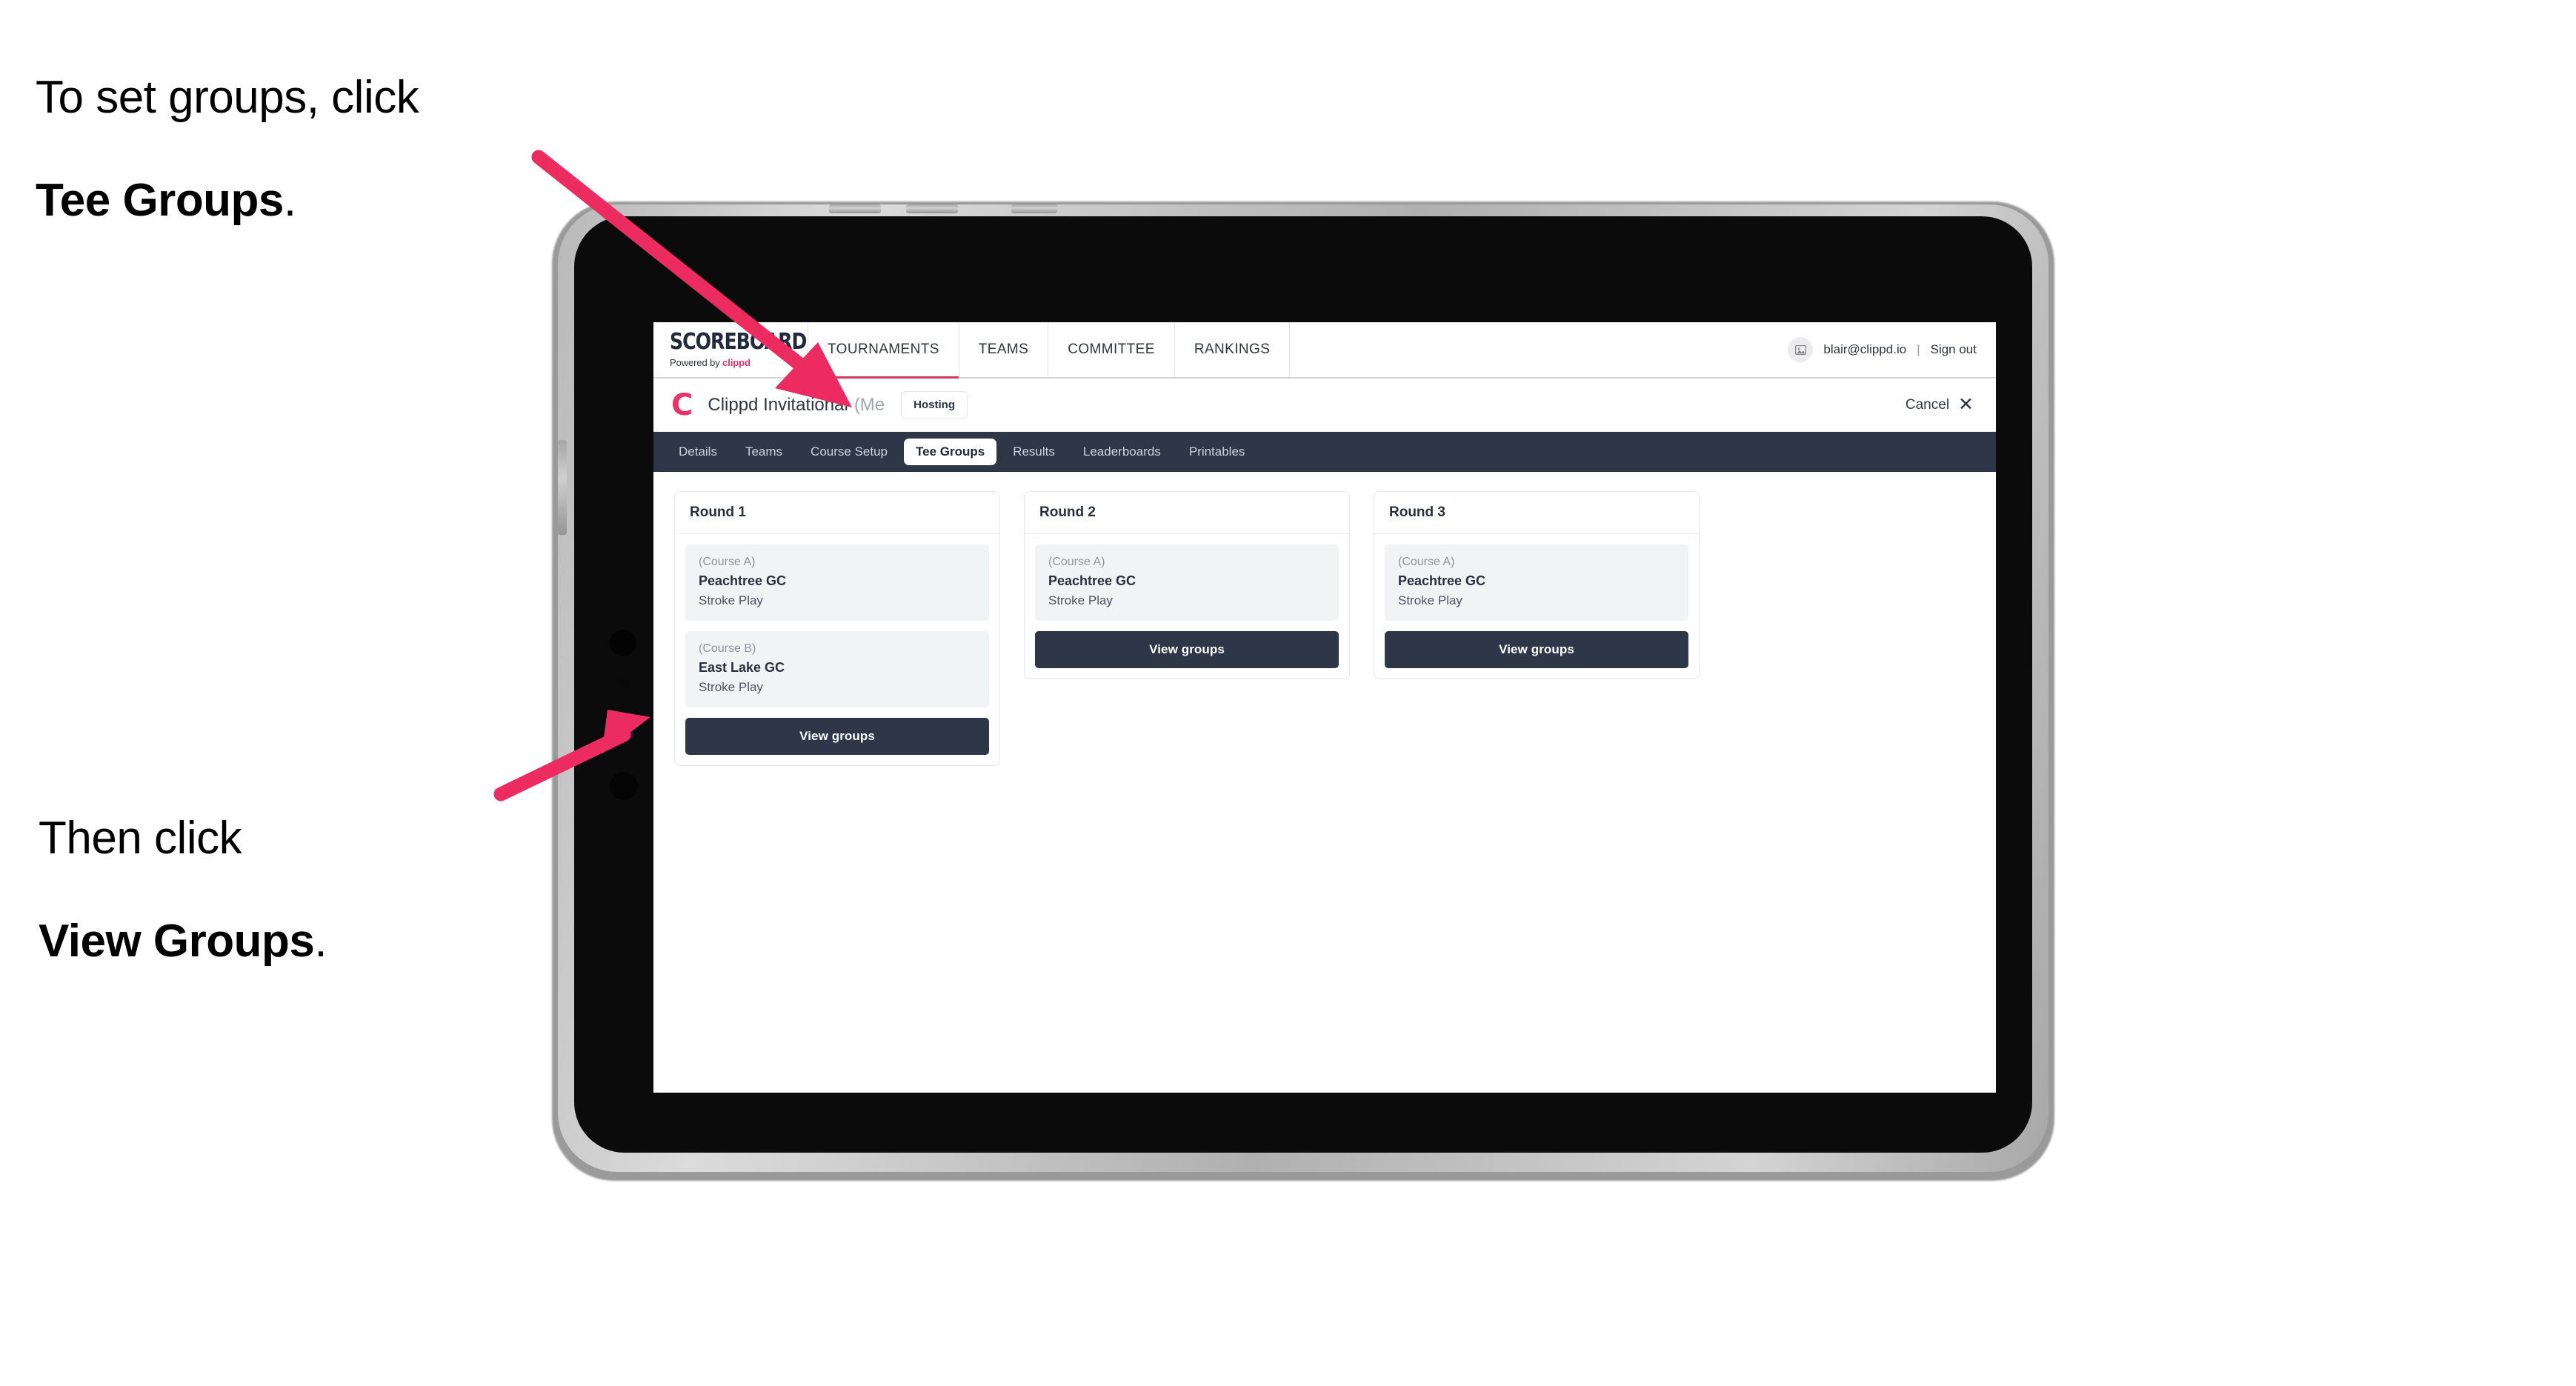 The height and width of the screenshot is (1386, 2576). I want to click on course-label: (Course B), so click(727, 648).